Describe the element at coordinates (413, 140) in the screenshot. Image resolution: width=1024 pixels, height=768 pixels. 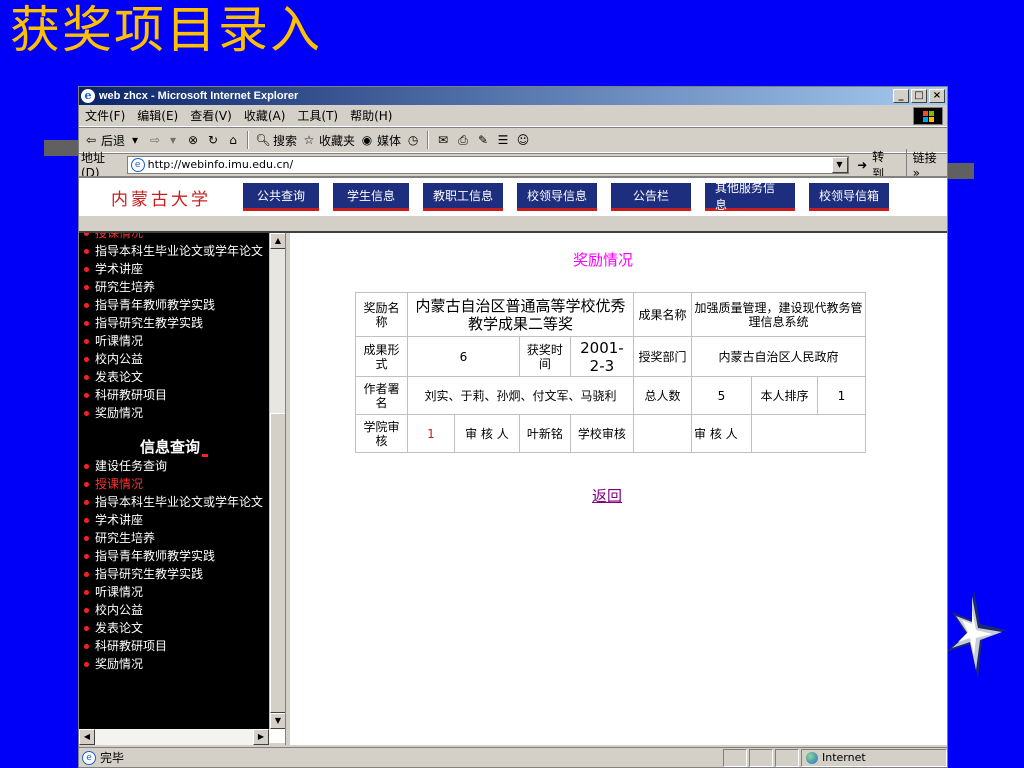
I see `history-icon: ◷` at that location.